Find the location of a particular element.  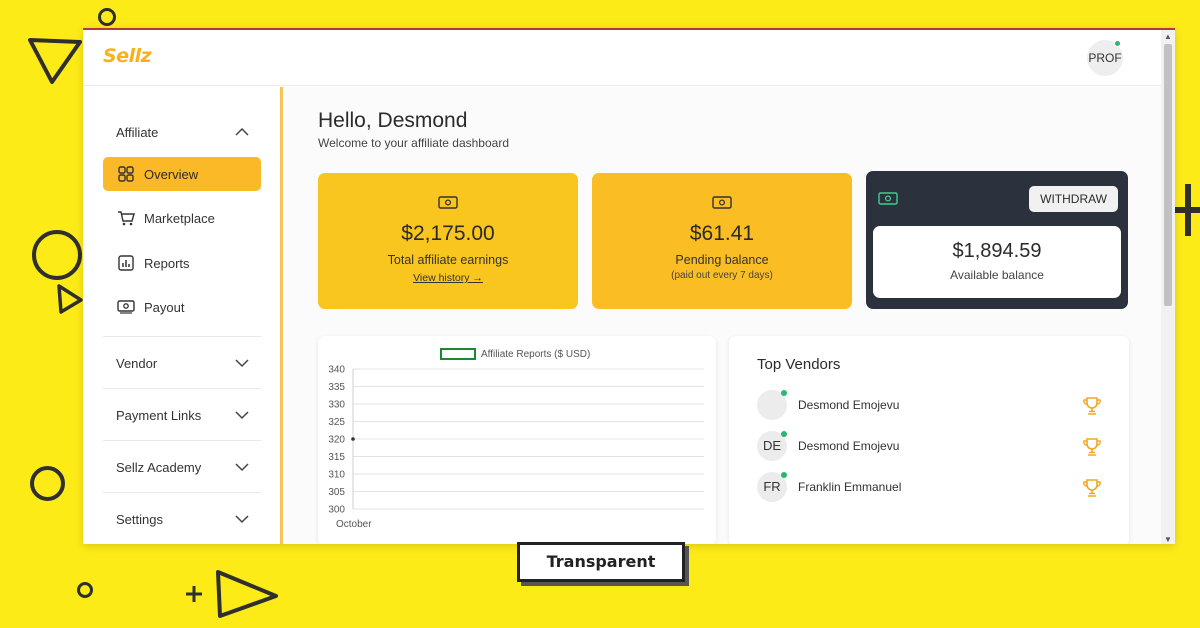

sidebar-item-reports: Reports is located at coordinates (182, 263).